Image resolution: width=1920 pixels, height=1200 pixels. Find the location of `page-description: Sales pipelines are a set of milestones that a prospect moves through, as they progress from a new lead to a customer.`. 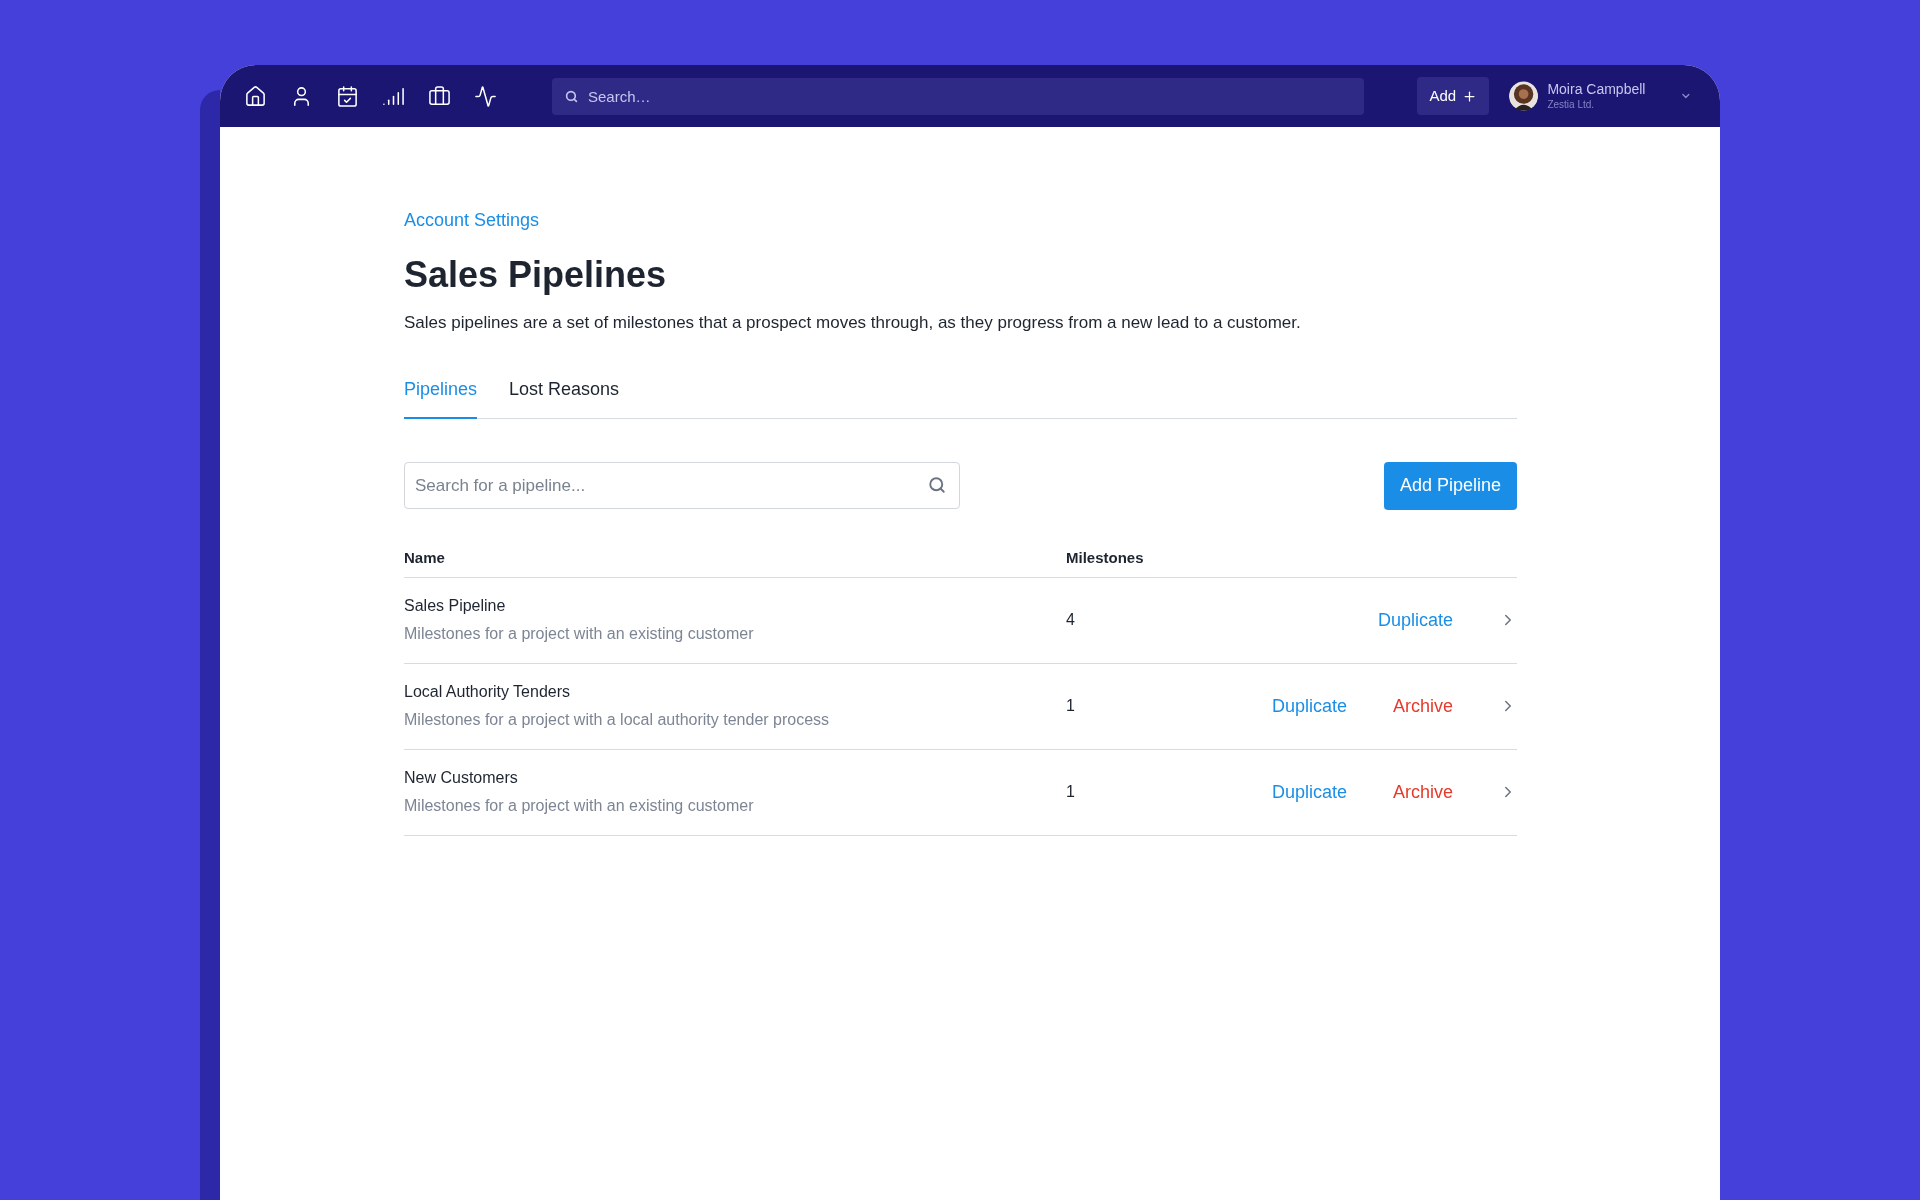

page-description: Sales pipelines are a set of milestones that a prospect moves through, as they progress from a new lead to a customer. is located at coordinates (853, 323).